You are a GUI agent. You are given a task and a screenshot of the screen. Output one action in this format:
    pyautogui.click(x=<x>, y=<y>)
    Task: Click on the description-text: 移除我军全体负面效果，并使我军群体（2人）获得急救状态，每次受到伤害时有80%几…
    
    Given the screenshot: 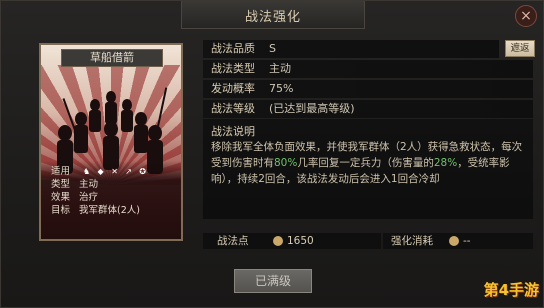 What is the action you would take?
    pyautogui.click(x=369, y=163)
    